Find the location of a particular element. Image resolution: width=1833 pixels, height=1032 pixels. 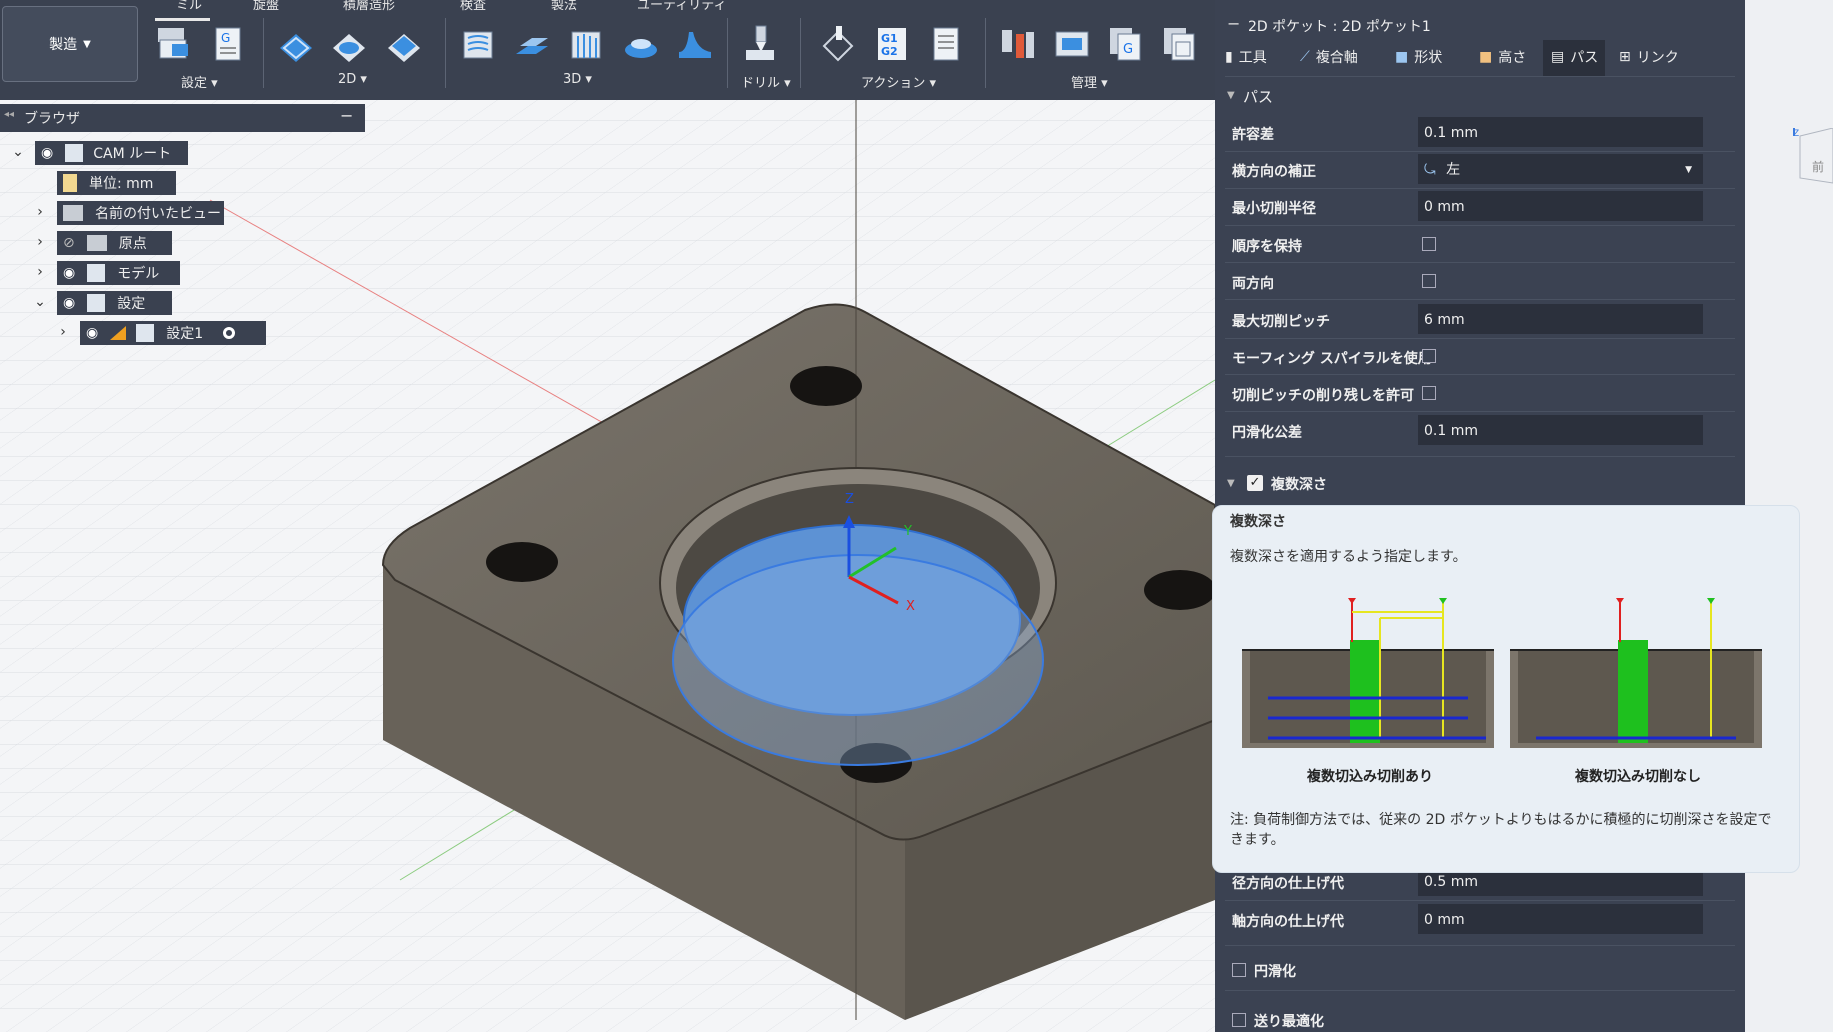

group-label-actions: アクション ▾ is located at coordinates (898, 81).